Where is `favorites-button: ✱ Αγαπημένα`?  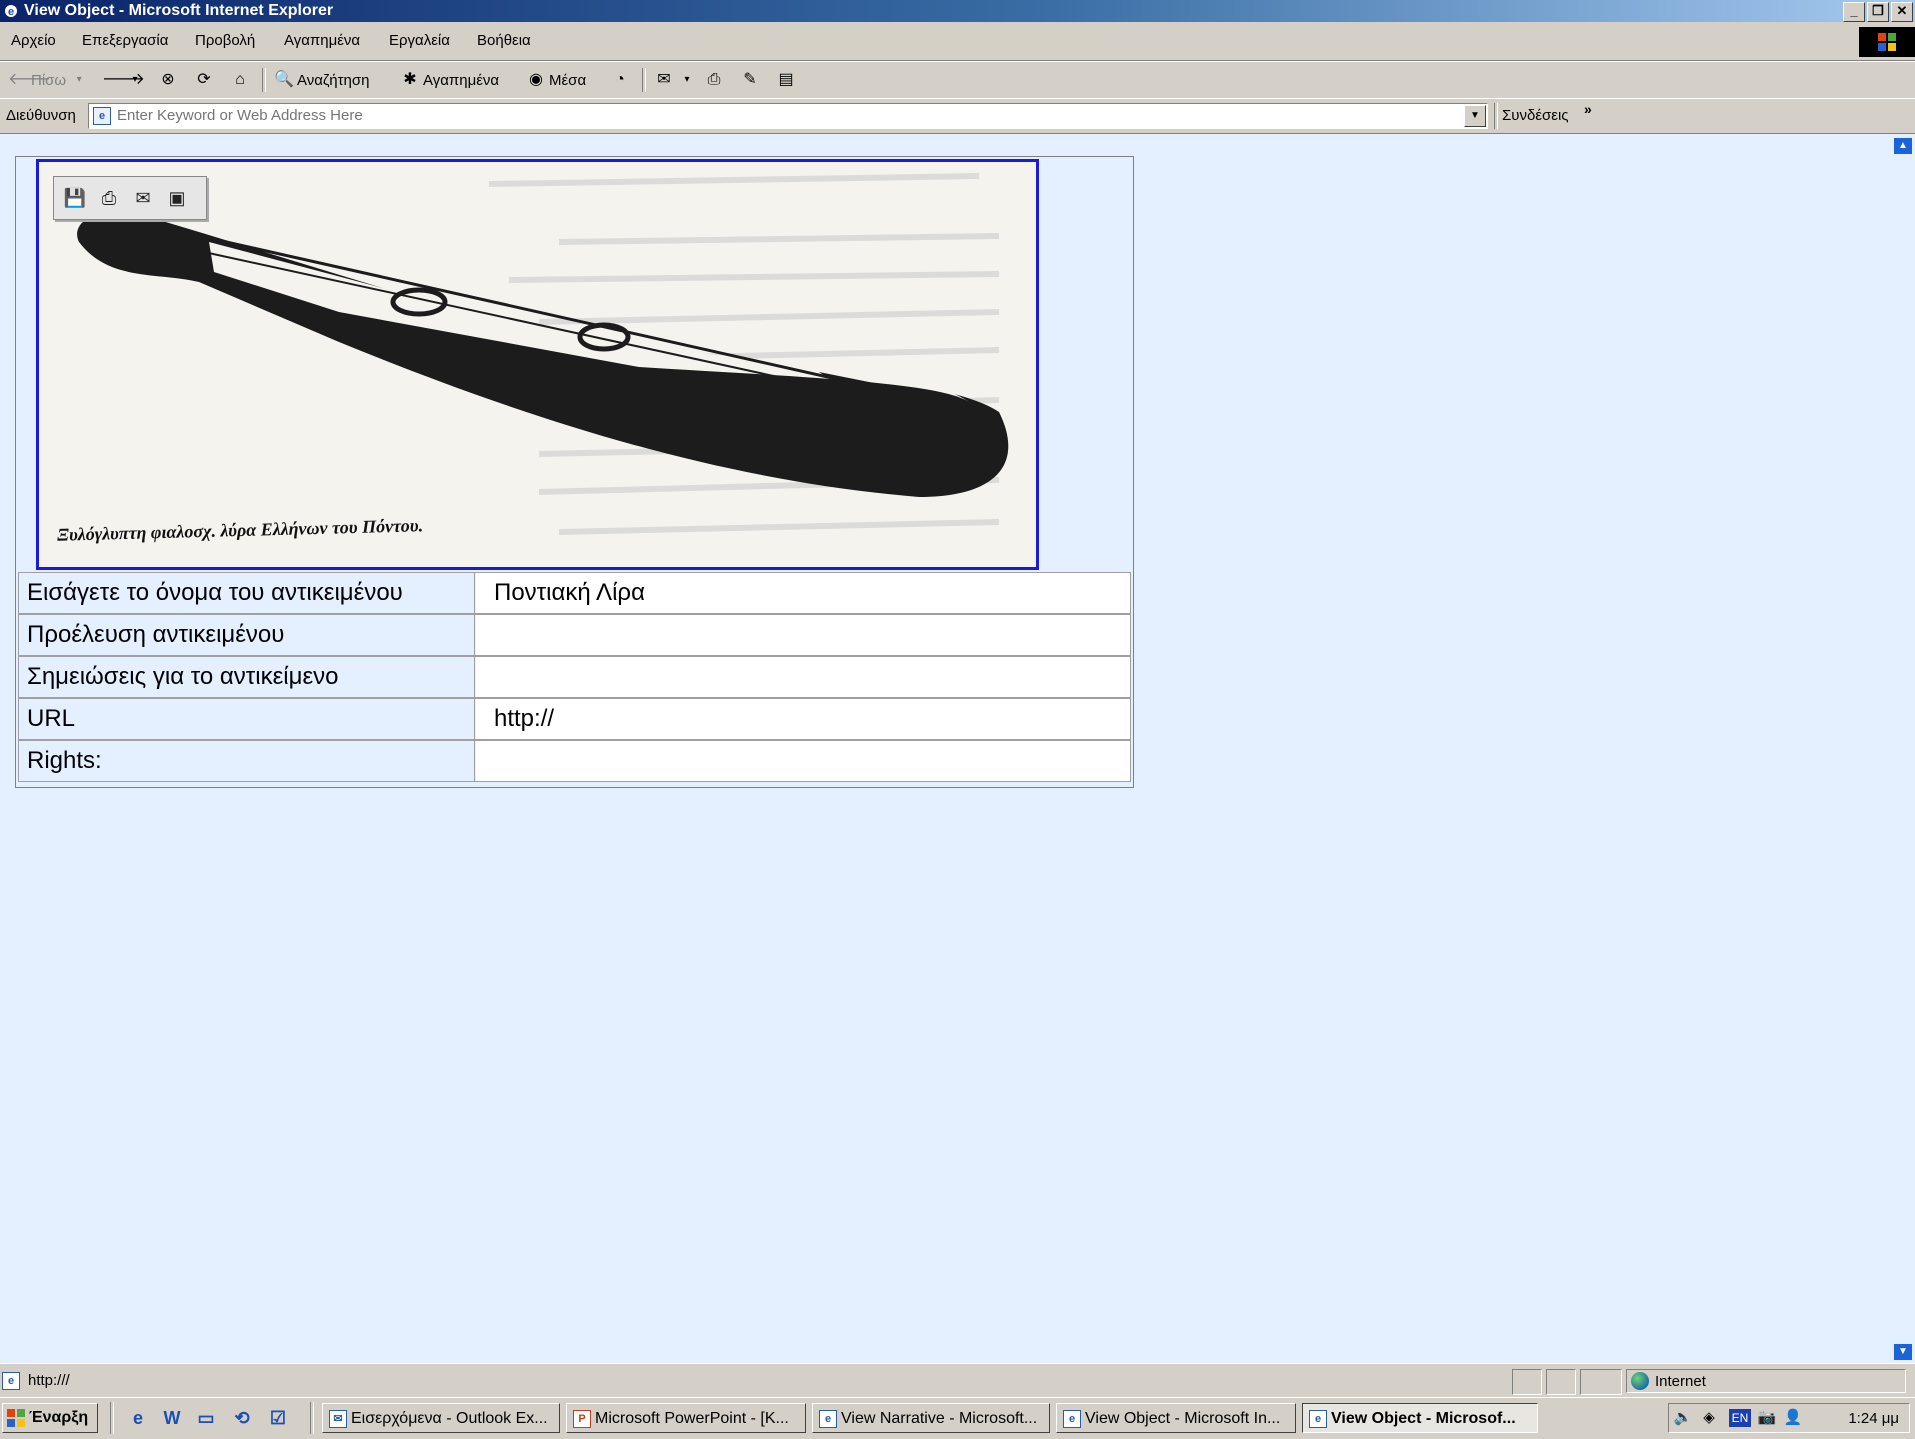 favorites-button: ✱ Αγαπημένα is located at coordinates (449, 80).